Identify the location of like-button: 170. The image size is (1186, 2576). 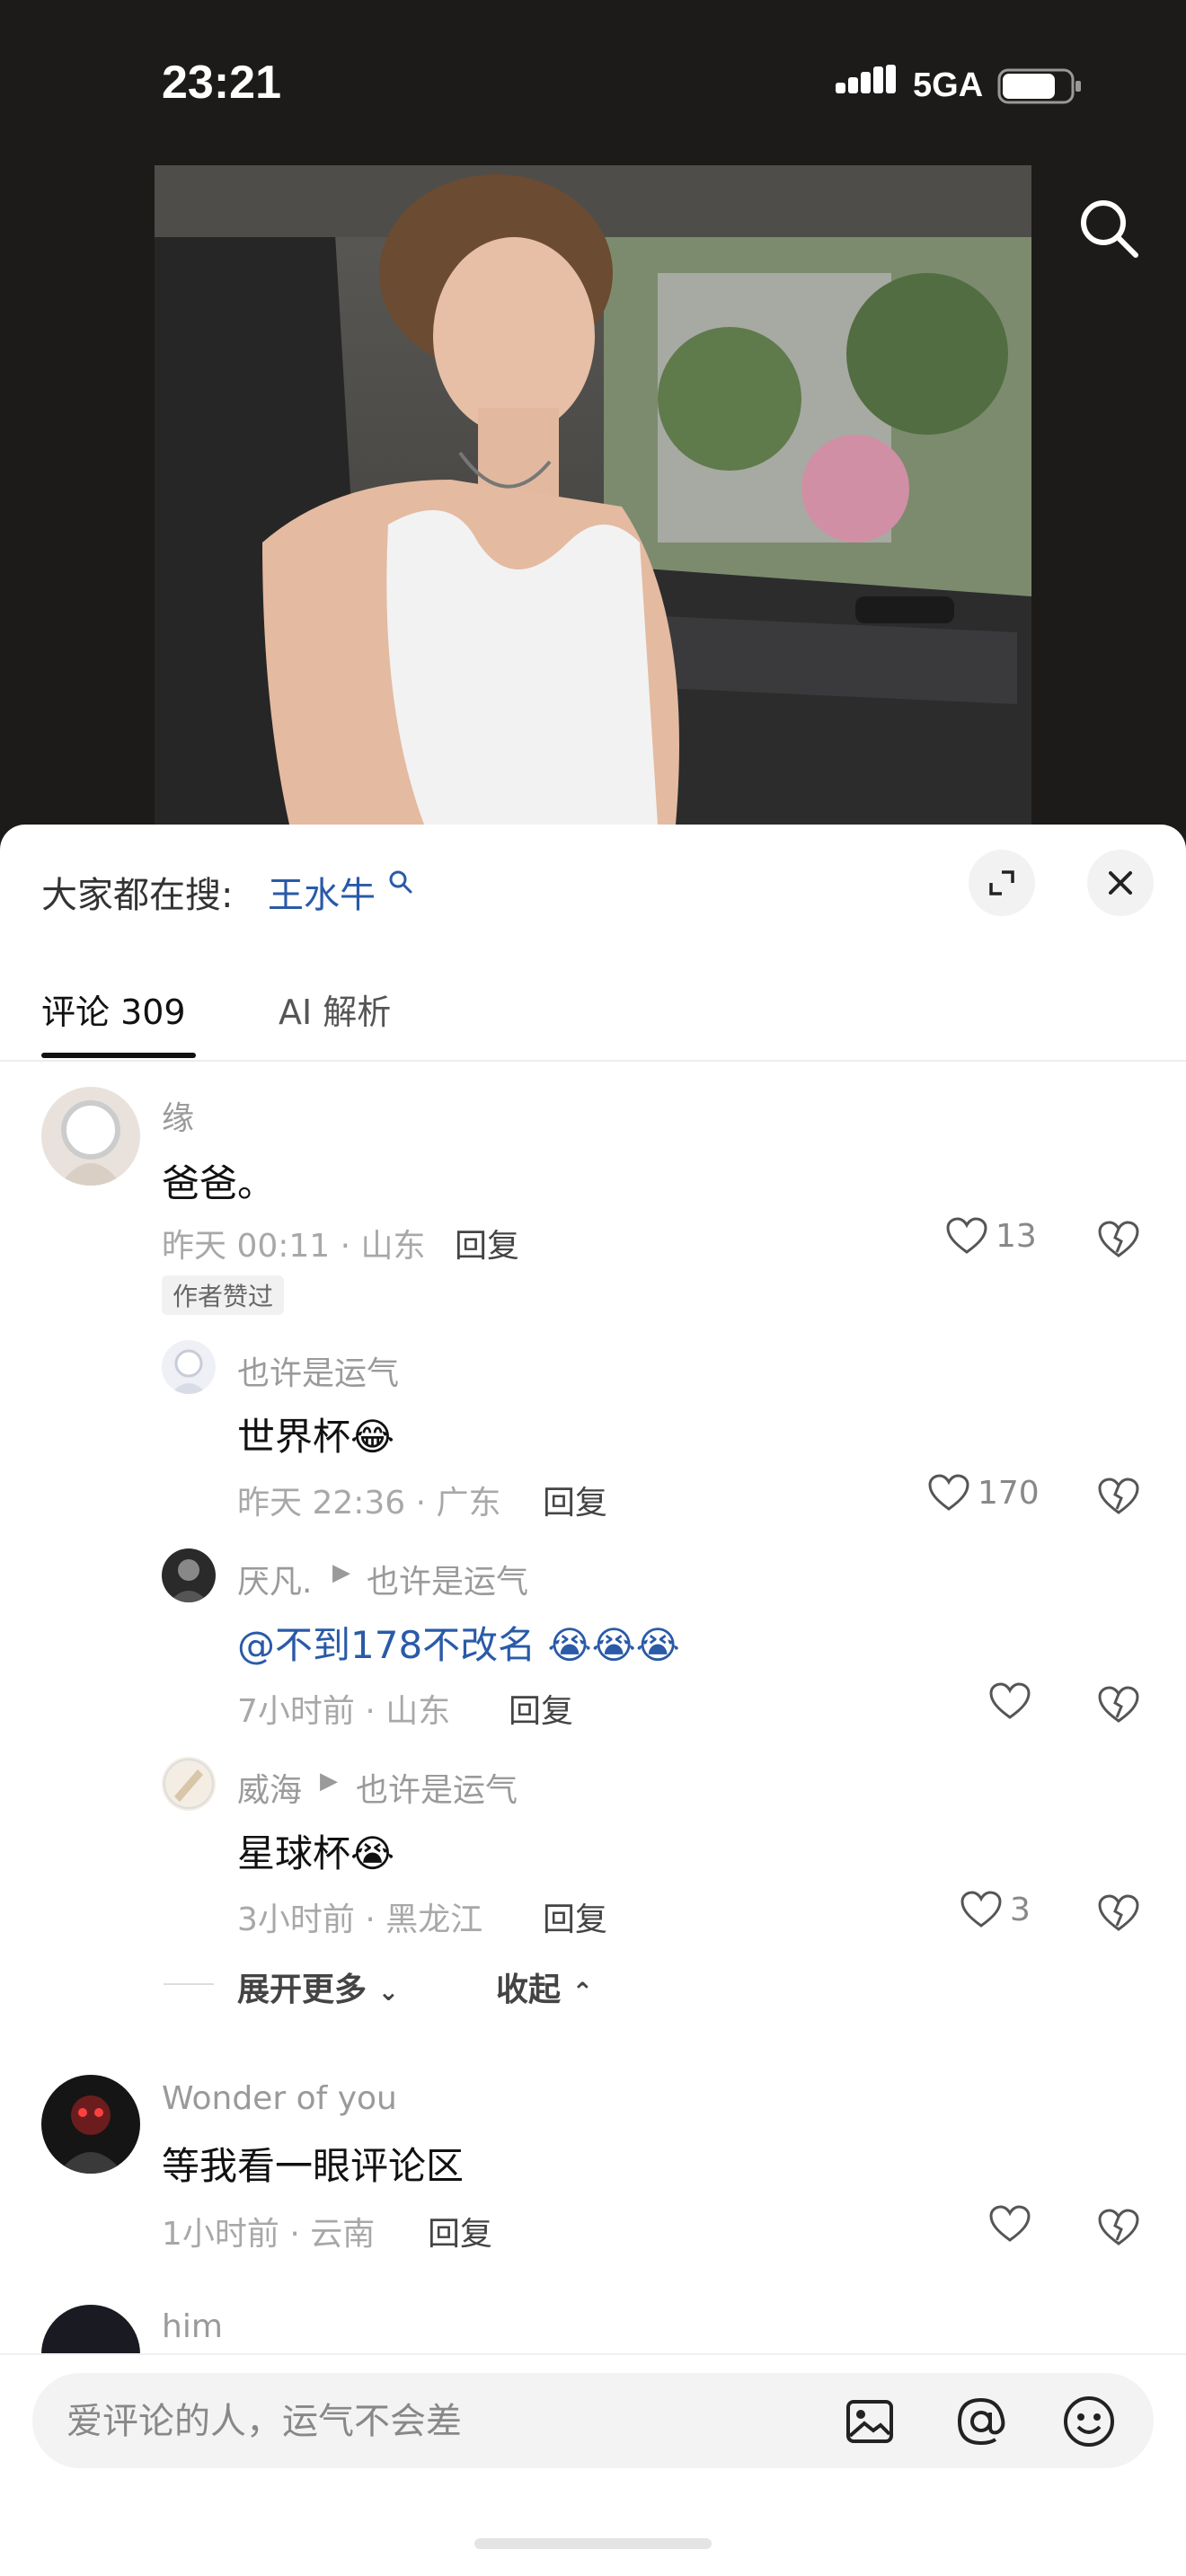
(983, 1493).